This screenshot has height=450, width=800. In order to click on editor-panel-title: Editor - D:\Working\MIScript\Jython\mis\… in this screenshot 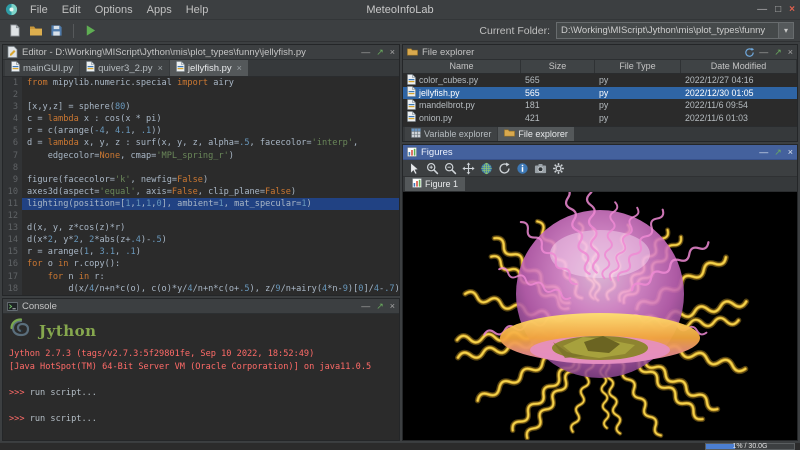, I will do `click(164, 52)`.